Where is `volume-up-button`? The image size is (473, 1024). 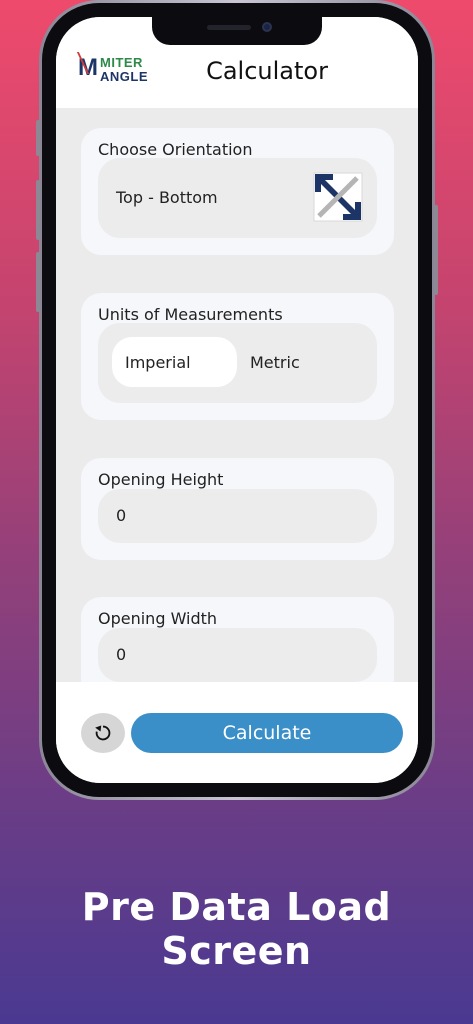 volume-up-button is located at coordinates (38, 210).